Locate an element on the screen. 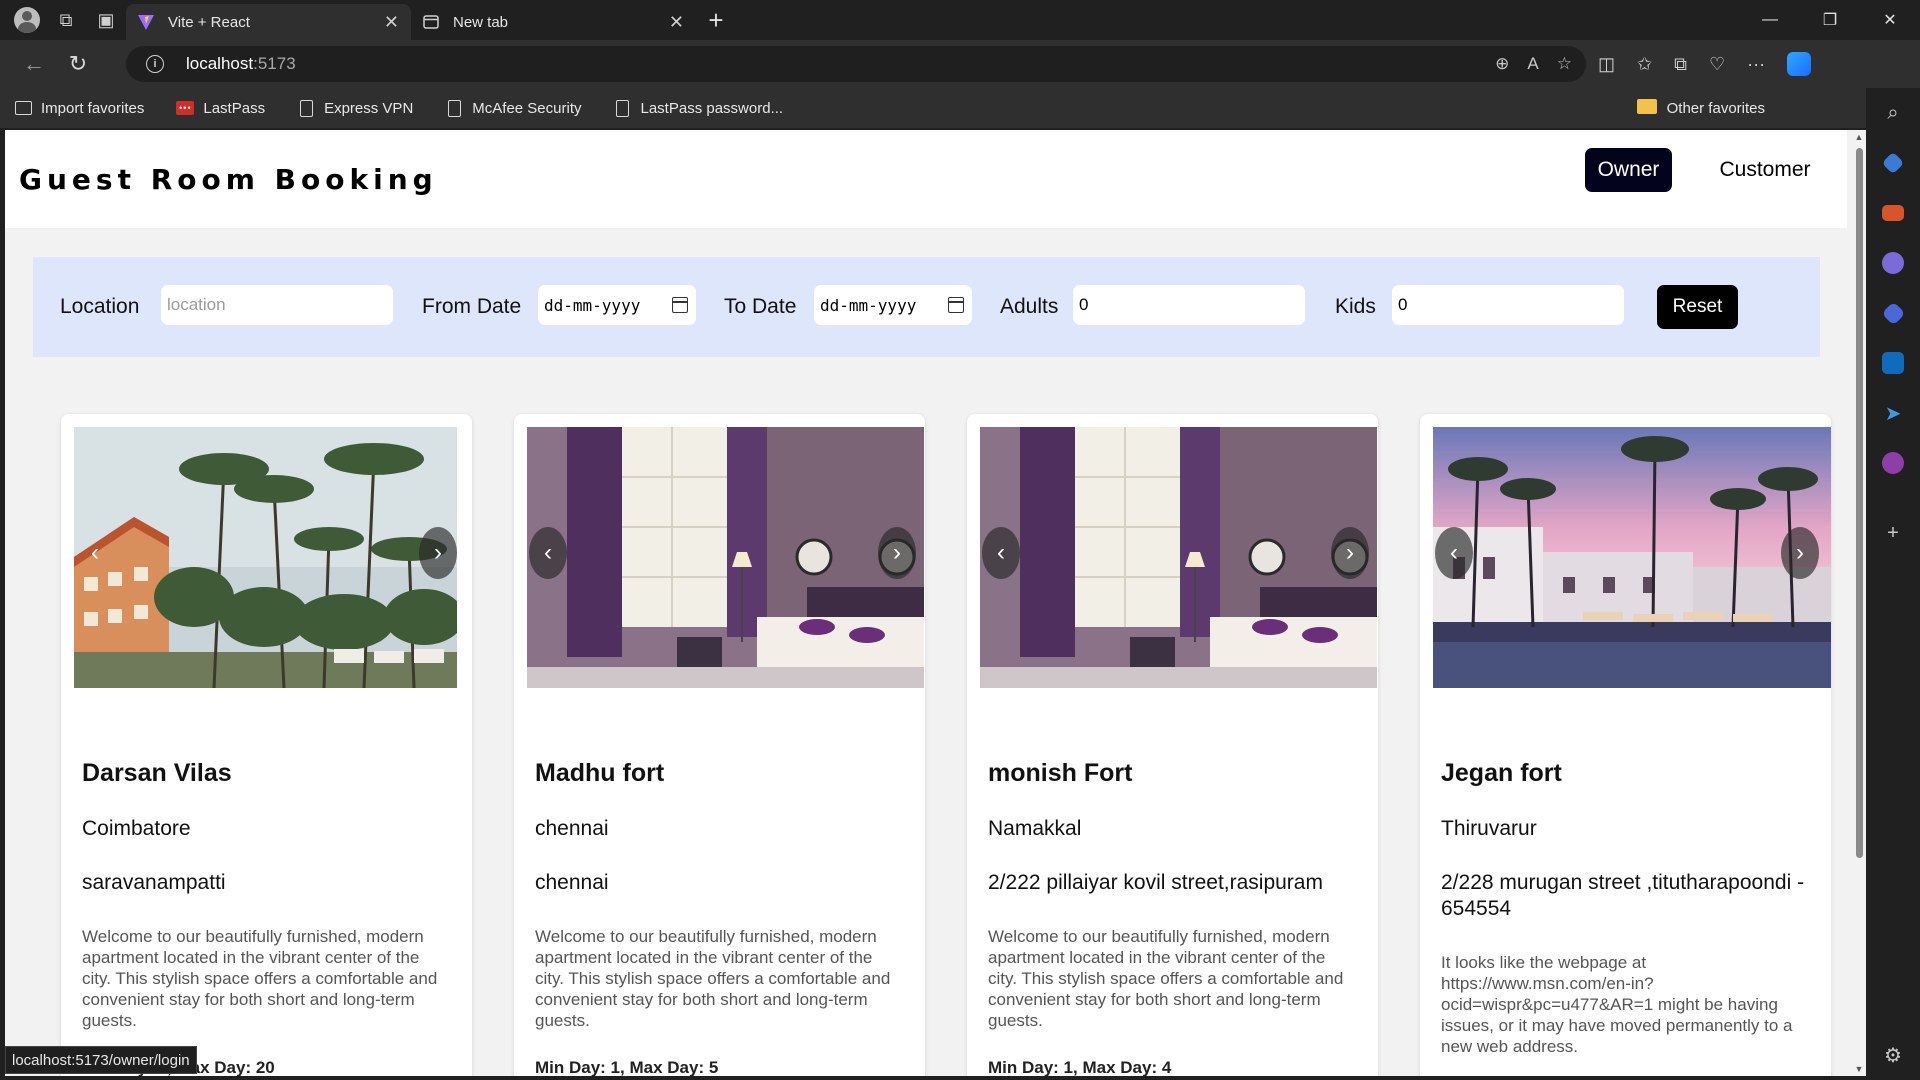 The height and width of the screenshot is (1080, 1920). read-aloud-icon: A is located at coordinates (1532, 64).